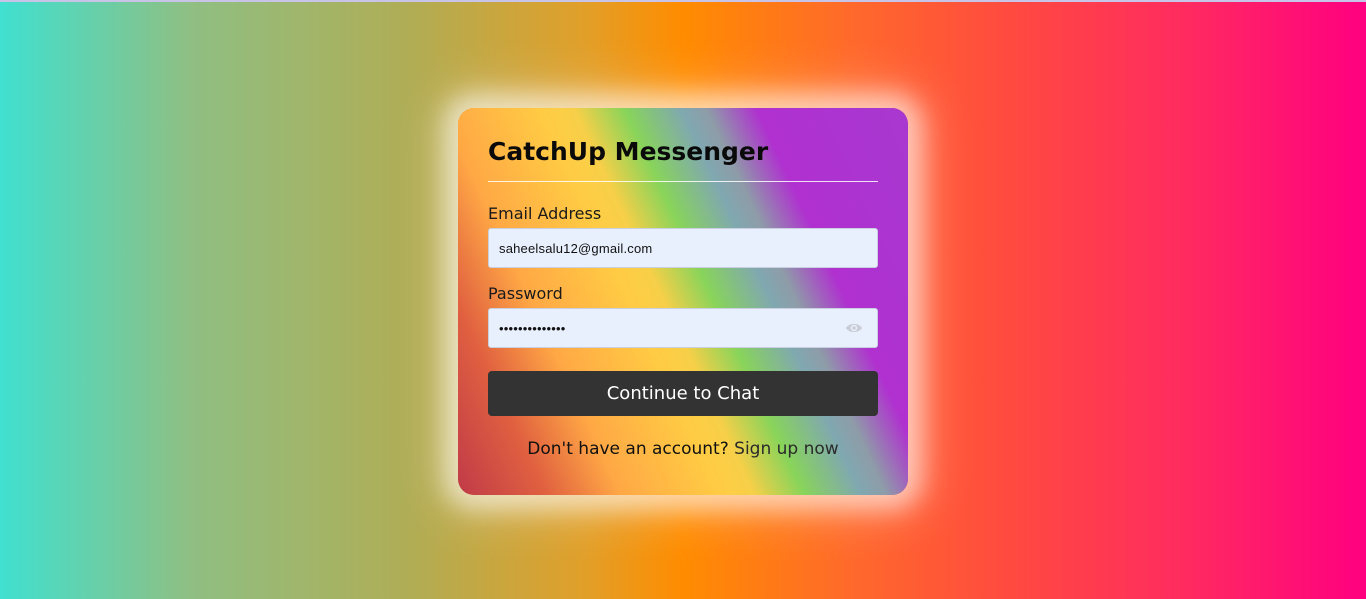  I want to click on title-divider, so click(683, 181).